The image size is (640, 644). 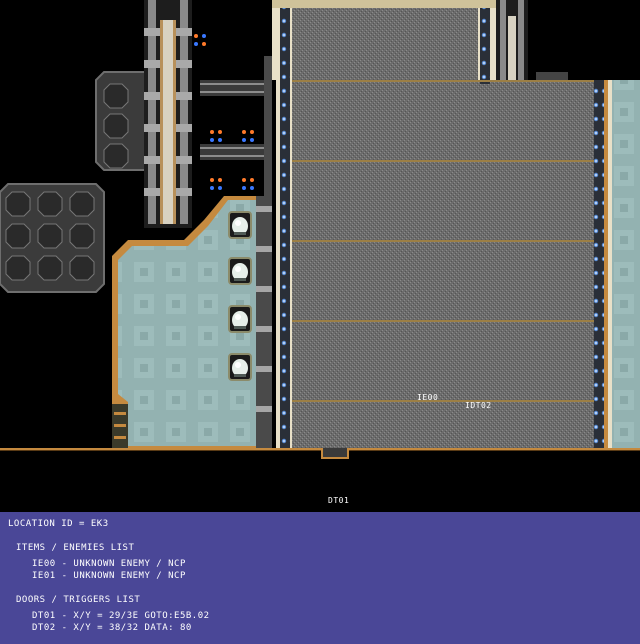 What do you see at coordinates (75, 548) in the screenshot?
I see `items-heading: ITEMS / ENEMIES LIST` at bounding box center [75, 548].